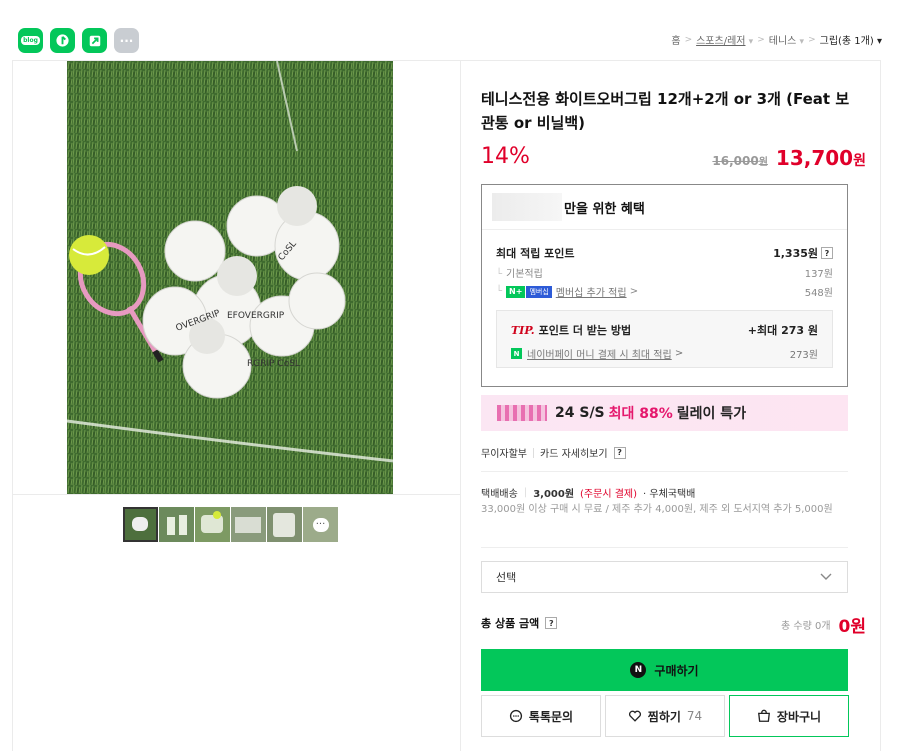 This screenshot has width=900, height=751. I want to click on action-buttons: 톡톡문의 찜하기 74 장바구니, so click(665, 716).